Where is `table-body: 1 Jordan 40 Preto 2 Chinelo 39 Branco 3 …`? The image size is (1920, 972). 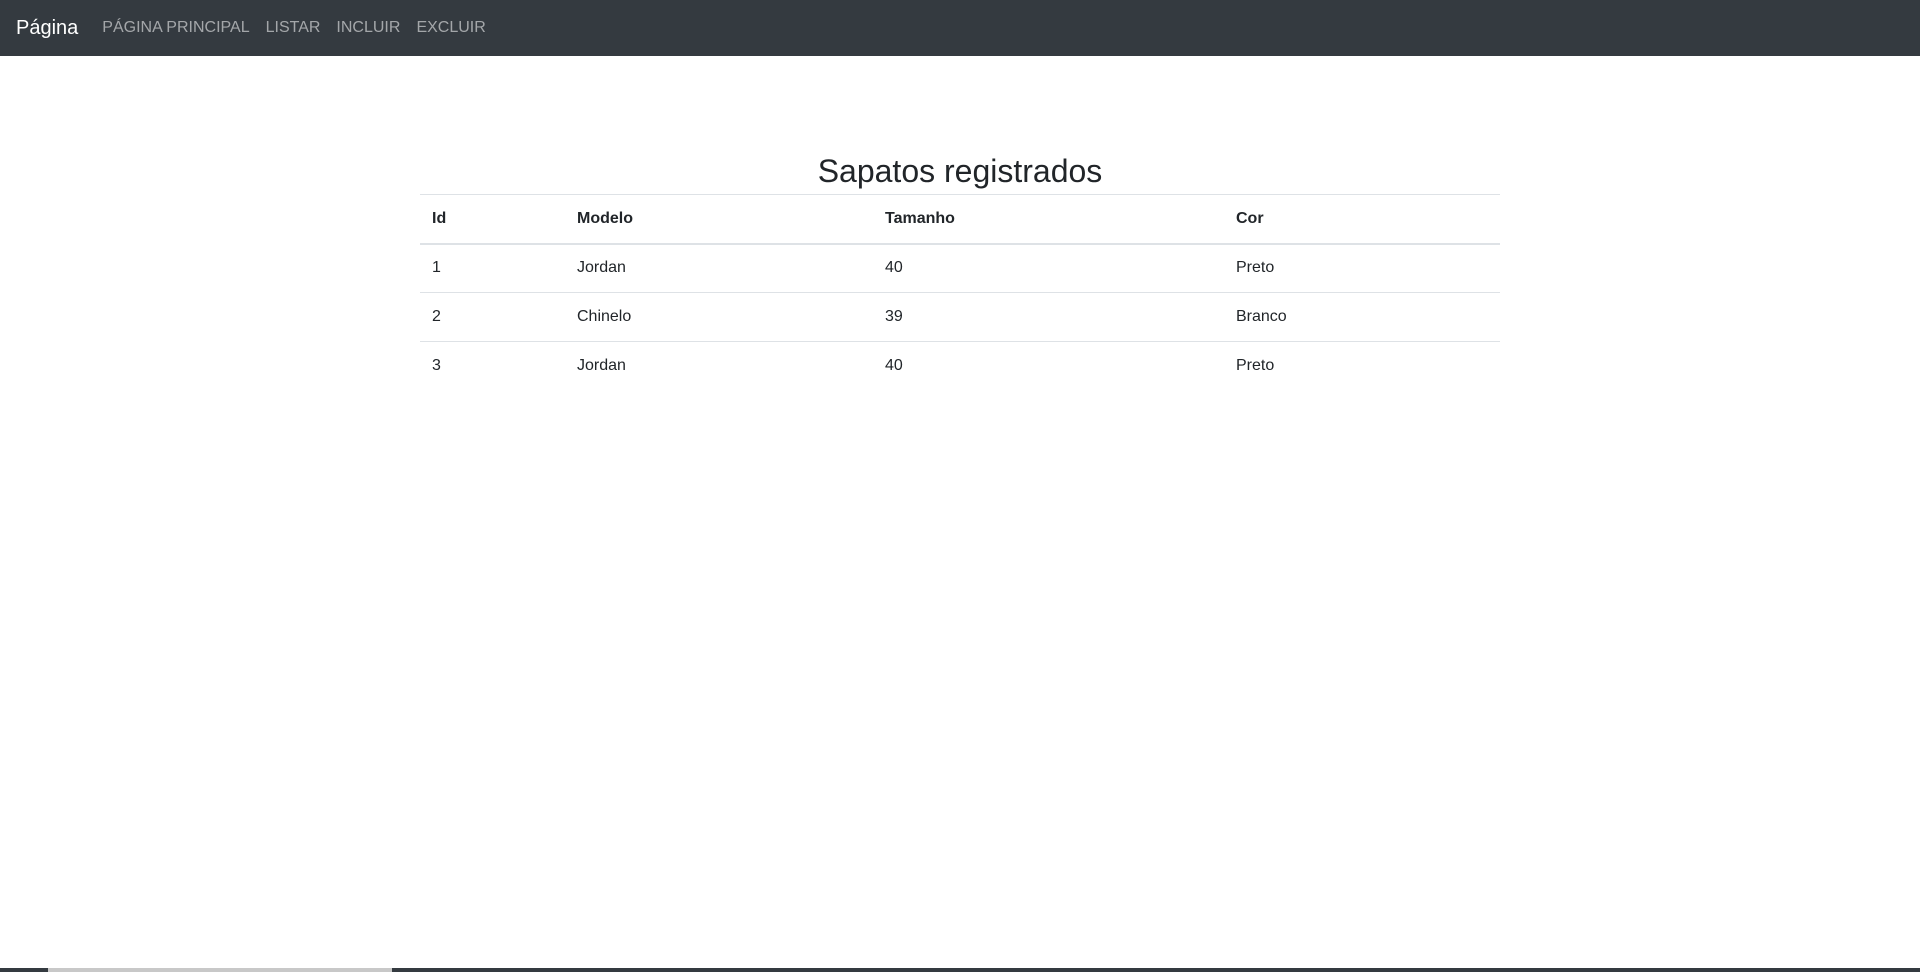 table-body: 1 Jordan 40 Preto 2 Chinelo 39 Branco 3 … is located at coordinates (960, 317).